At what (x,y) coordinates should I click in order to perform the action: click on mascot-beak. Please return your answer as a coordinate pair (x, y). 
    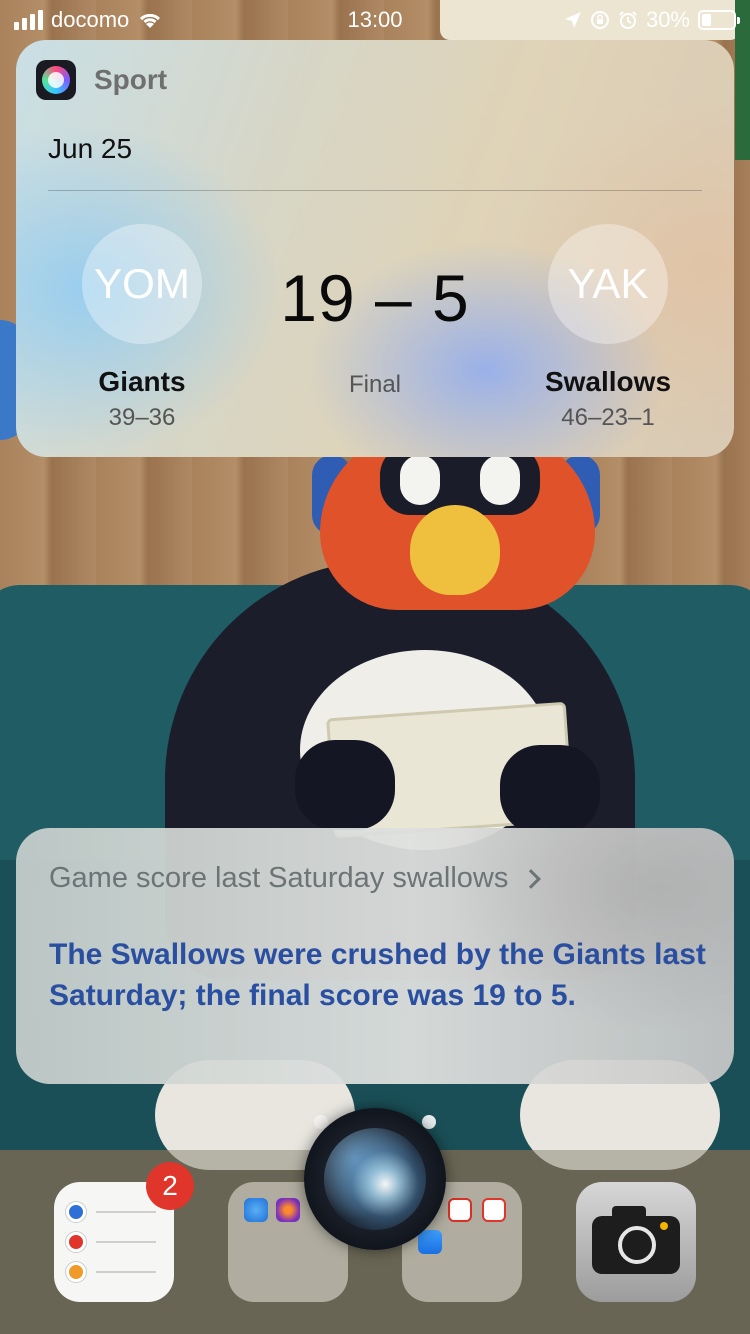
    Looking at the image, I should click on (455, 550).